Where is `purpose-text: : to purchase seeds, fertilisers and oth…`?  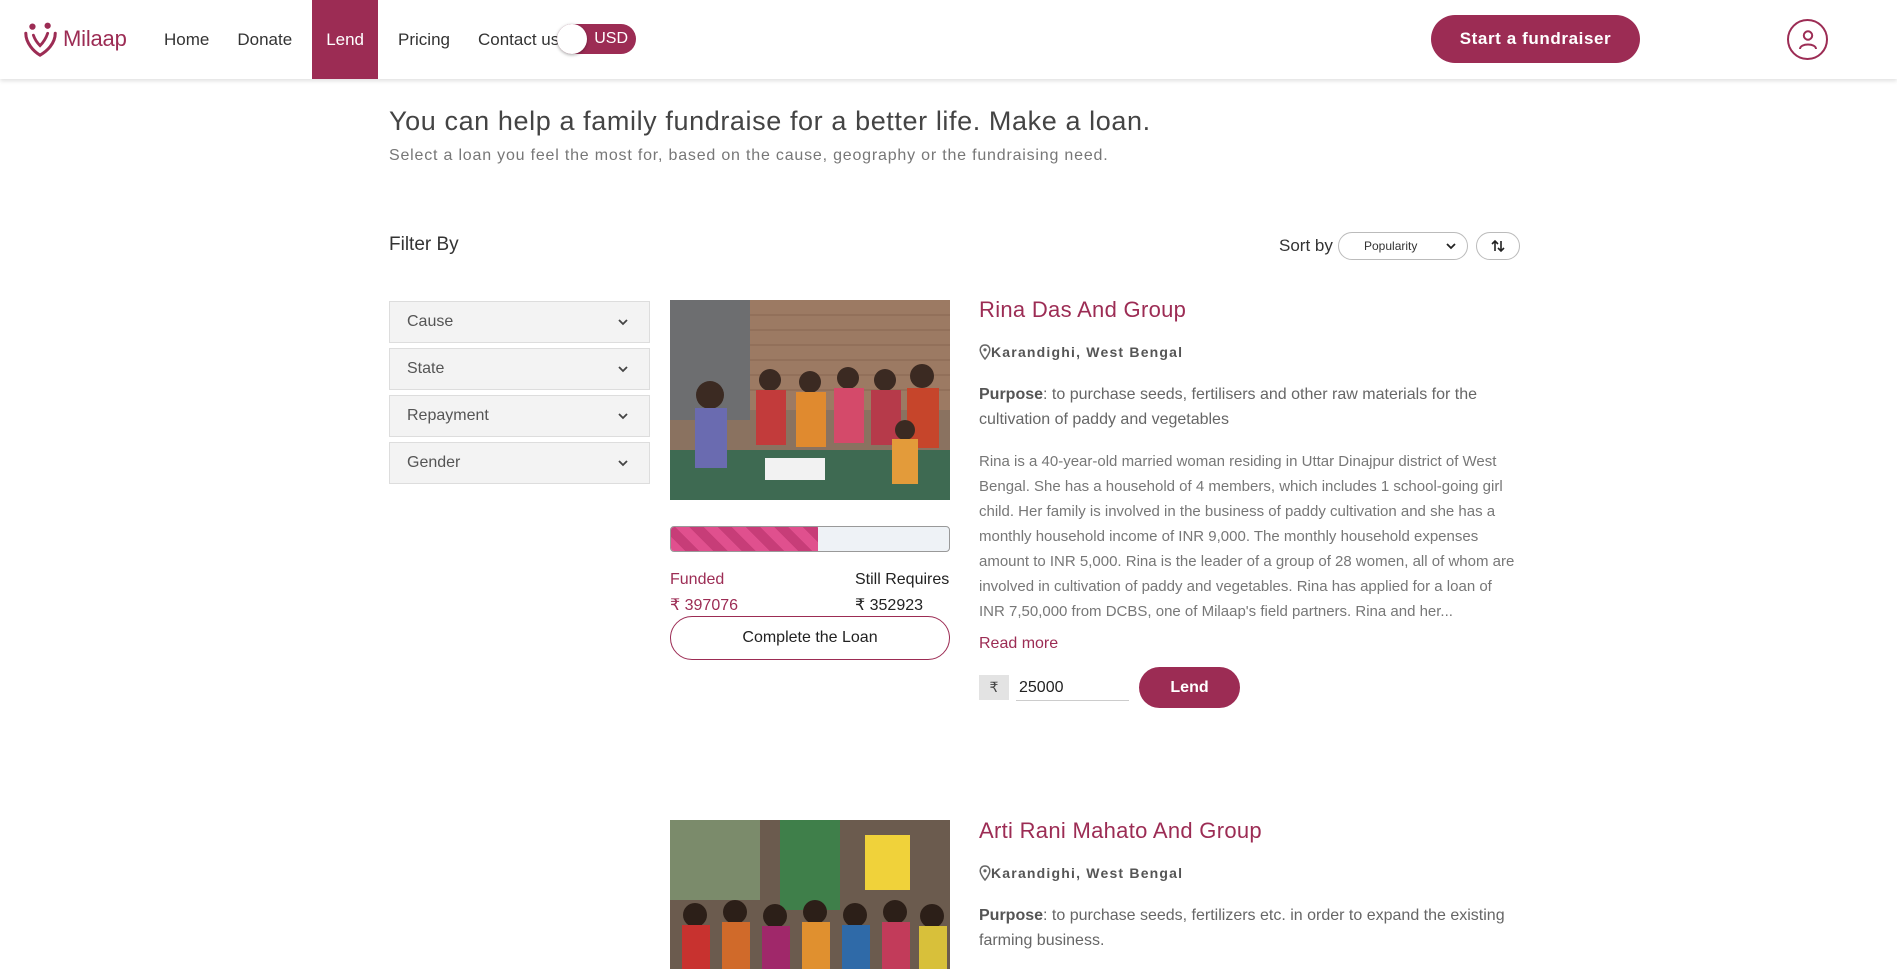
purpose-text: : to purchase seeds, fertilisers and oth… is located at coordinates (1228, 407).